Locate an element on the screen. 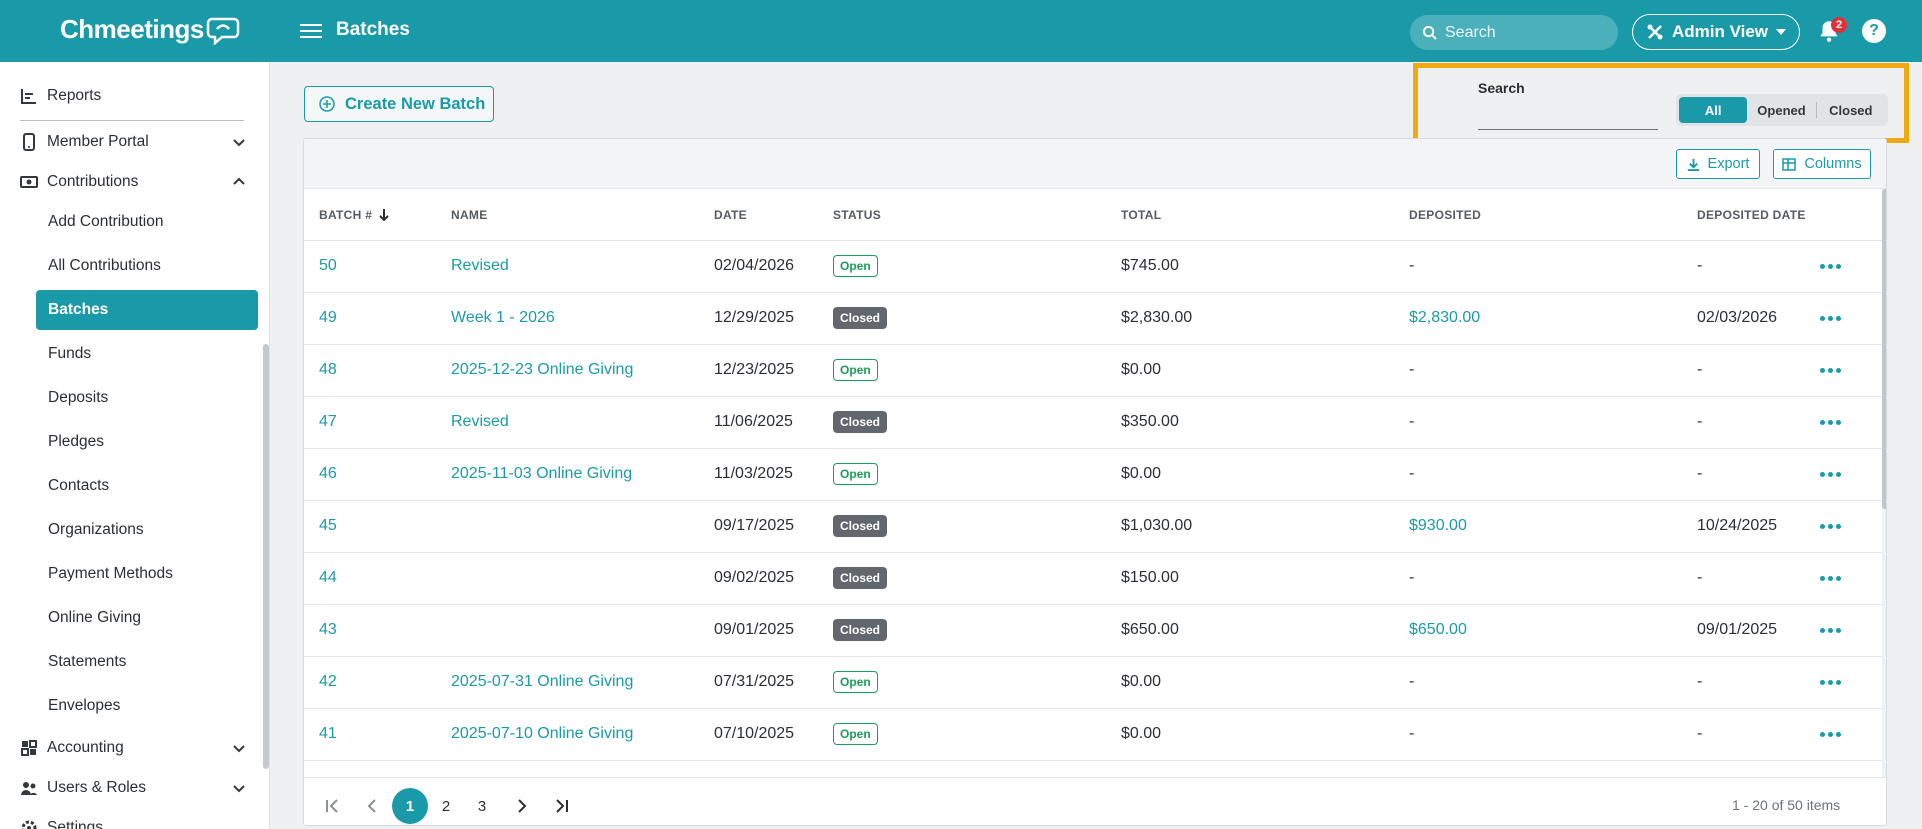  batch-date: 07/10/2025 is located at coordinates (754, 733).